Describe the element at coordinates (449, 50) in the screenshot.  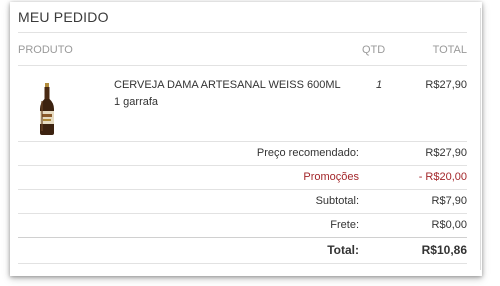
I see `header-total: TOTAL` at that location.